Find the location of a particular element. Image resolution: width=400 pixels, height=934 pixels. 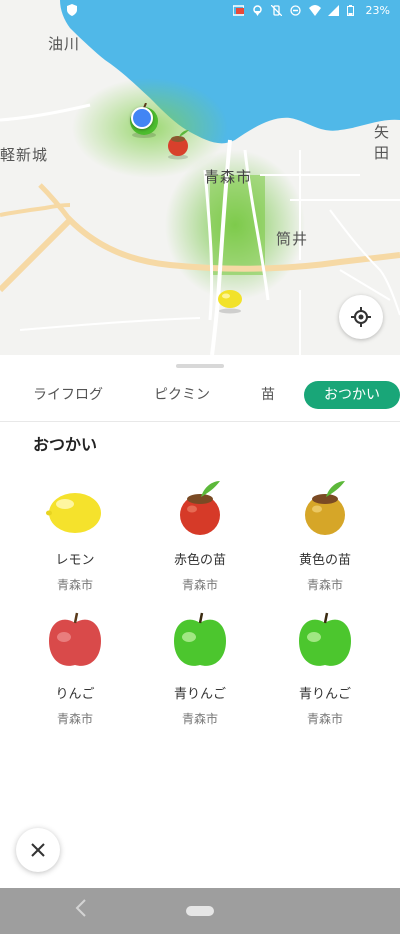

tab-bar: ライフログ ピクミン 苗 おつかい is located at coordinates (200, 395).